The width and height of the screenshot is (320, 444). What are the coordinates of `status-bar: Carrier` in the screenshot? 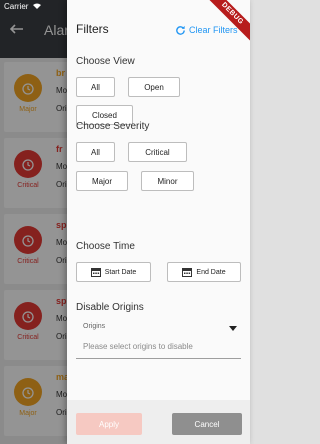 It's located at (125, 7).